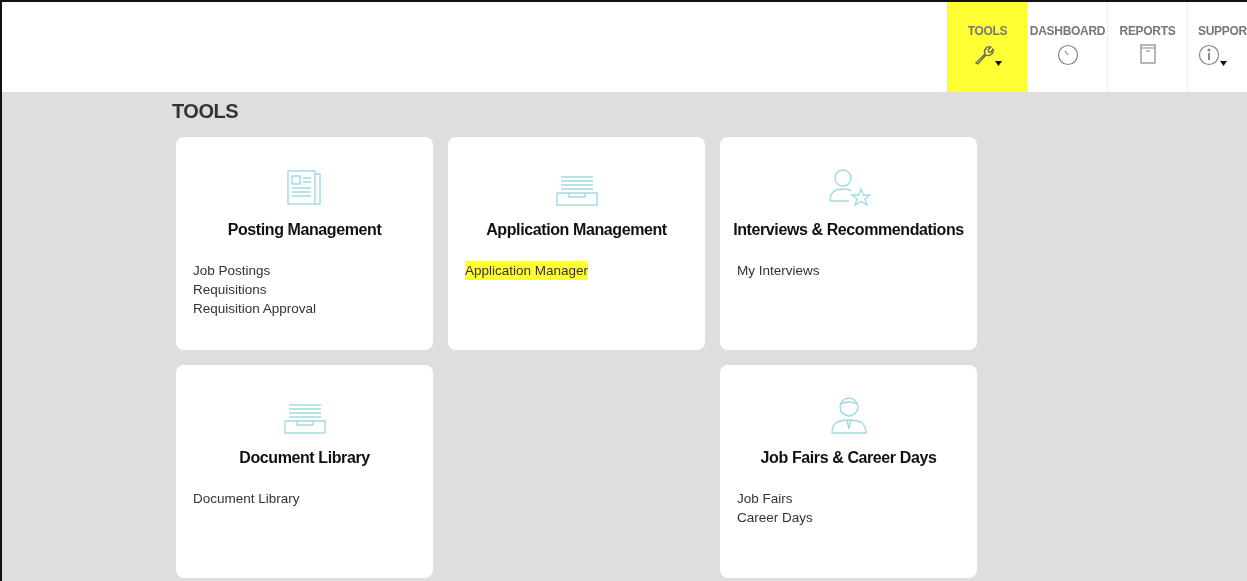  I want to click on person-star-icon, so click(848, 187).